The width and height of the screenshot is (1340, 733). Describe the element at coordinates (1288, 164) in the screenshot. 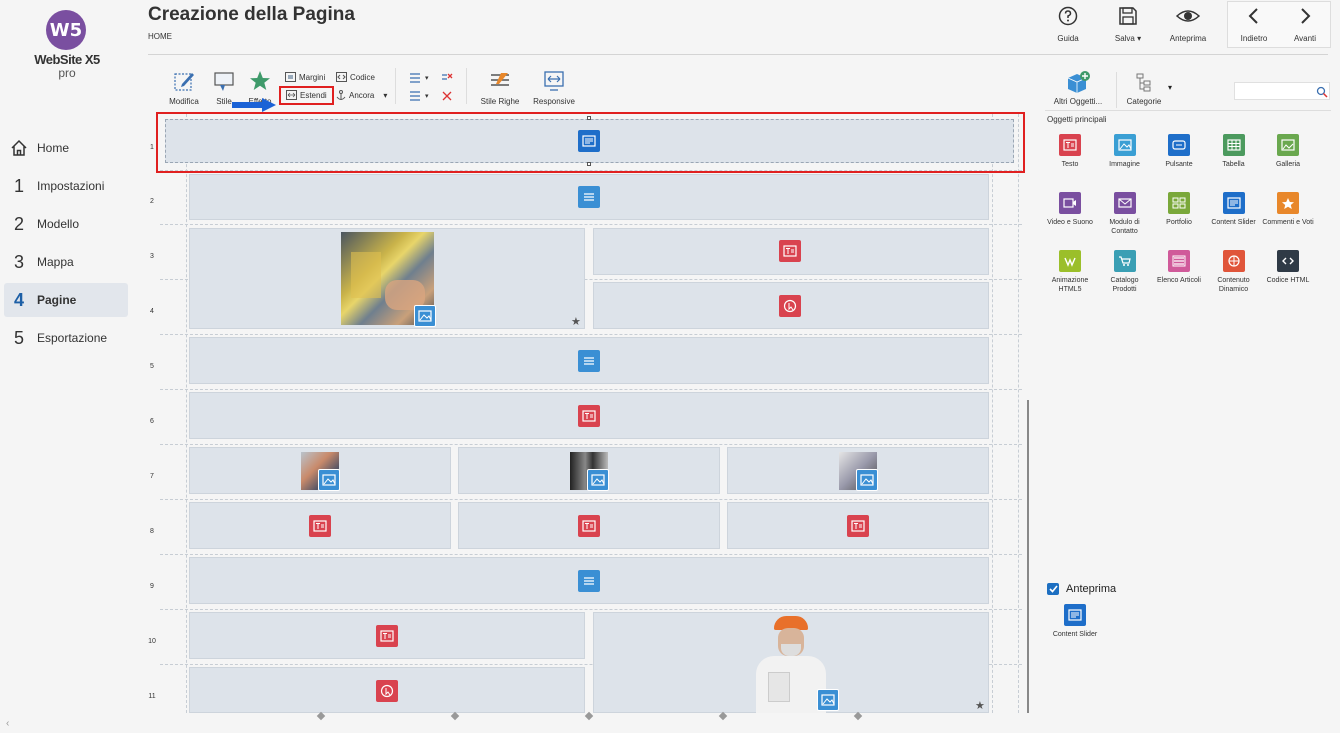

I see `object-item-label: Galleria` at that location.